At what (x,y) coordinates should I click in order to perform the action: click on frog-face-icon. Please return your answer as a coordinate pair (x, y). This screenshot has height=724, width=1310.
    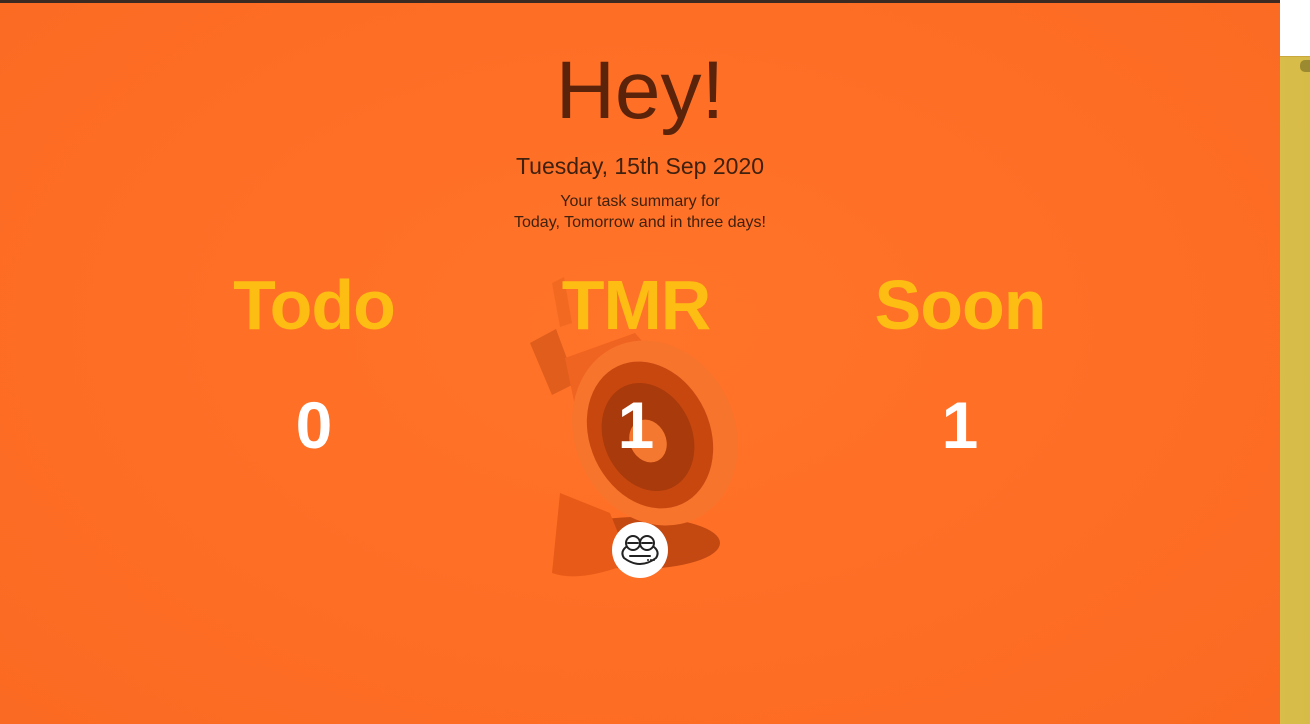
    Looking at the image, I should click on (640, 550).